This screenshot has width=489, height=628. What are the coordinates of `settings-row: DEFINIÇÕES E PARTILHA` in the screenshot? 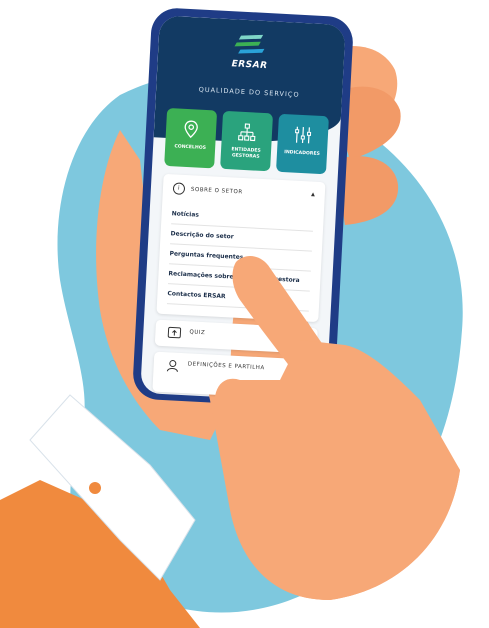 It's located at (234, 375).